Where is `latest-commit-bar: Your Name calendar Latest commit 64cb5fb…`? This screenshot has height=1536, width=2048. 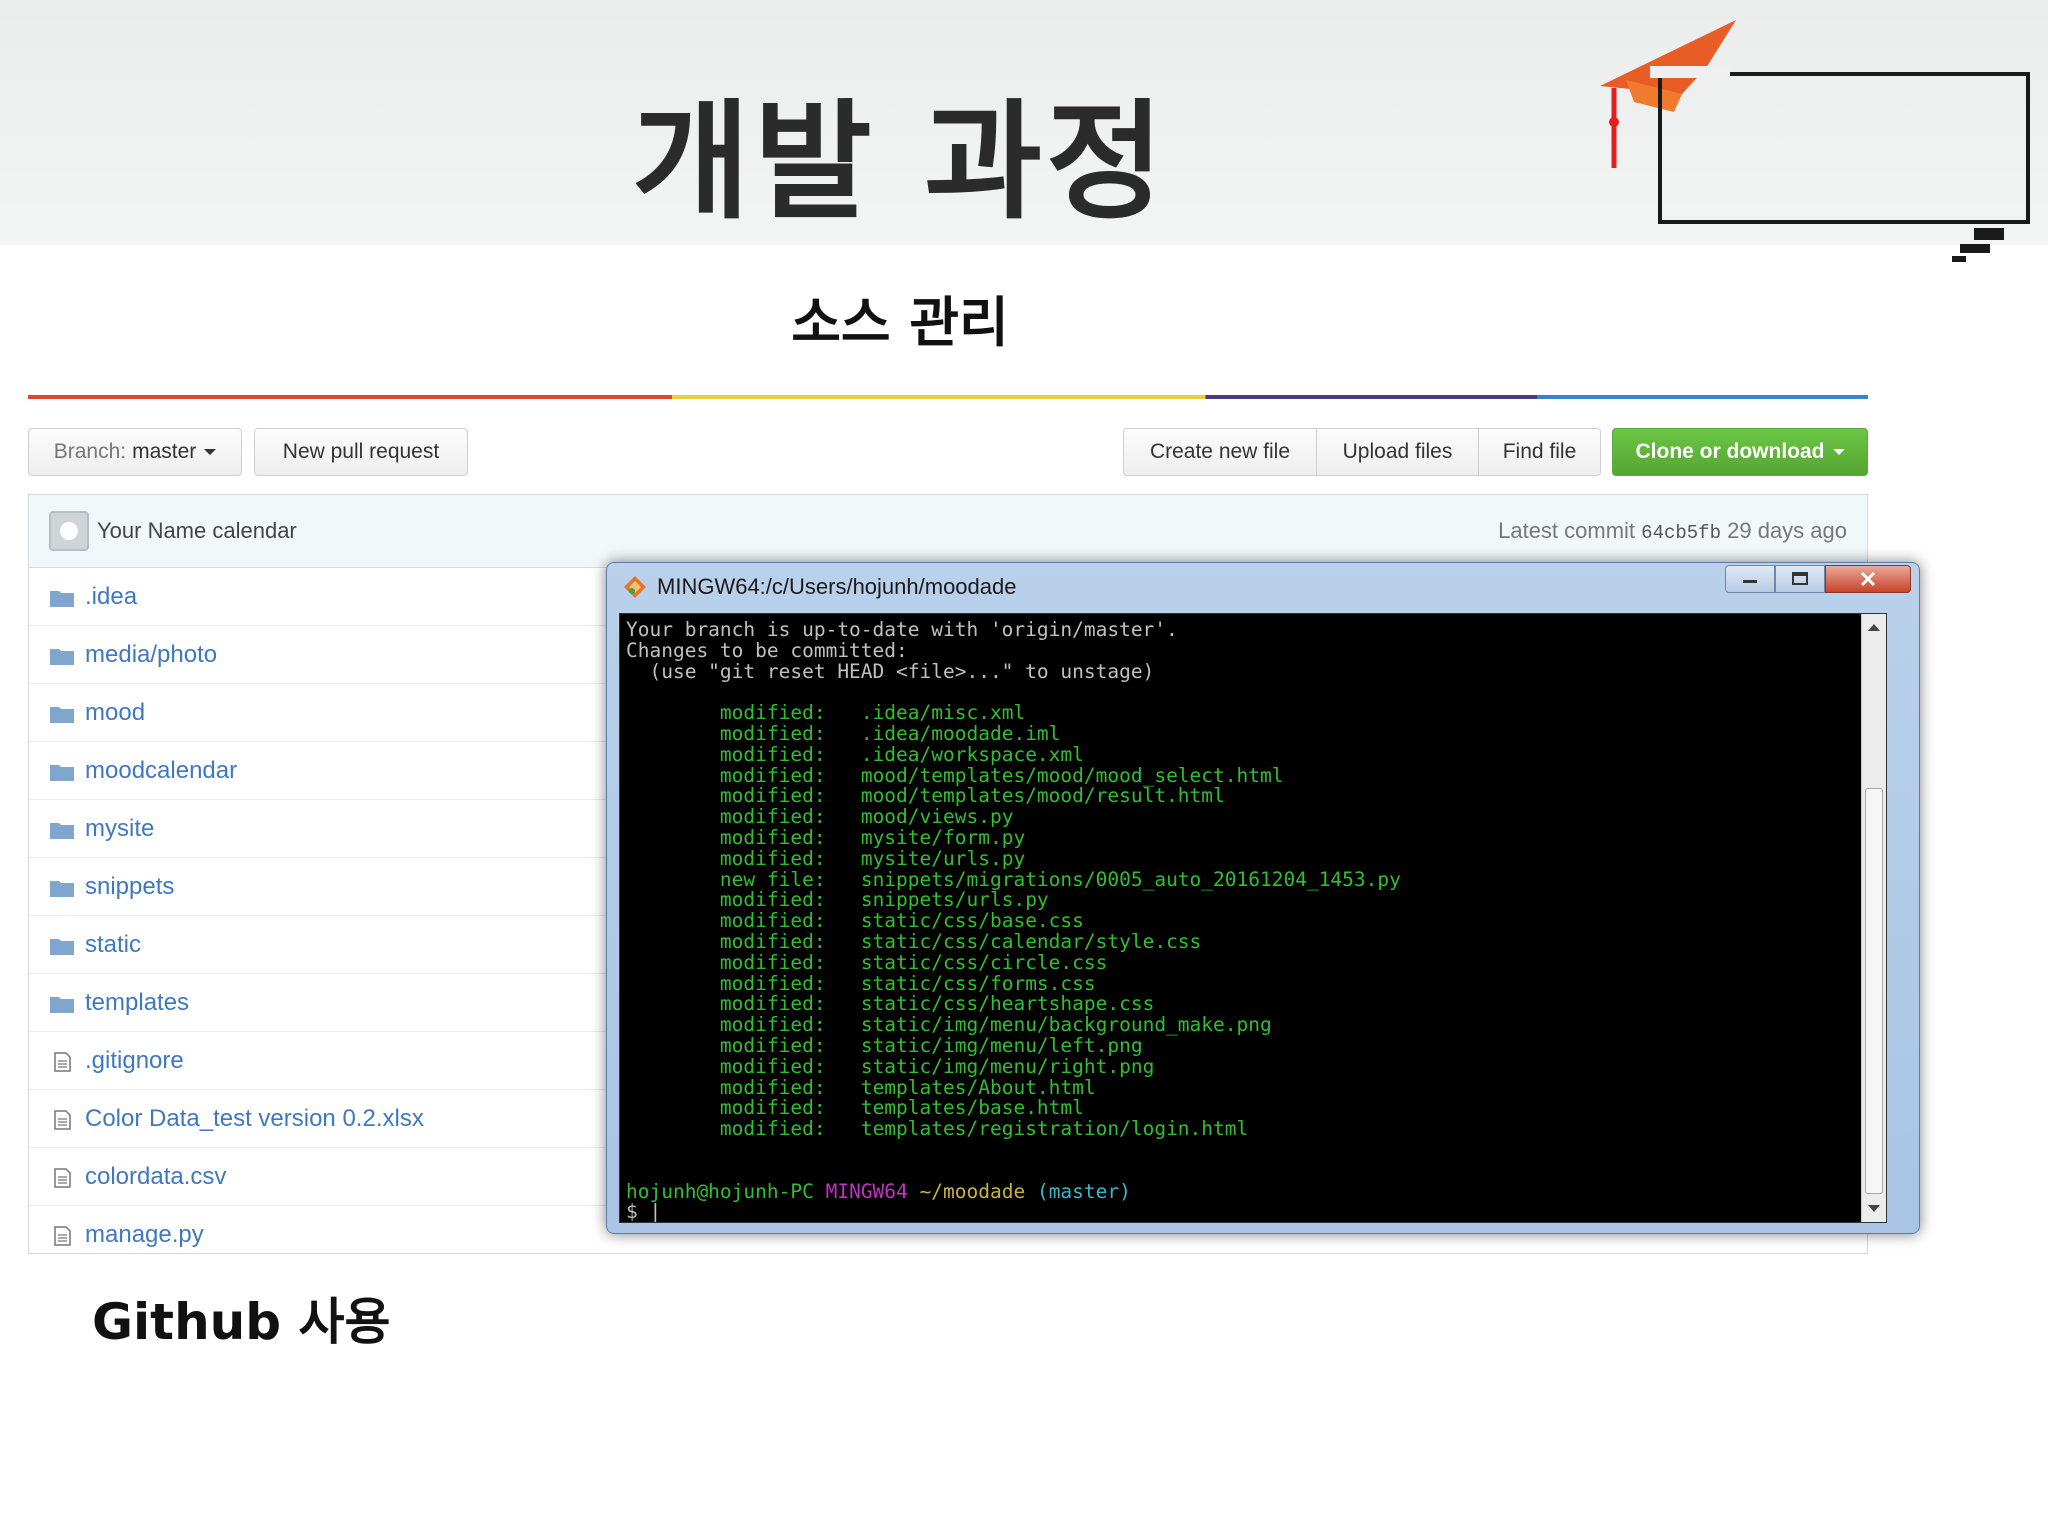 latest-commit-bar: Your Name calendar Latest commit 64cb5fb… is located at coordinates (948, 531).